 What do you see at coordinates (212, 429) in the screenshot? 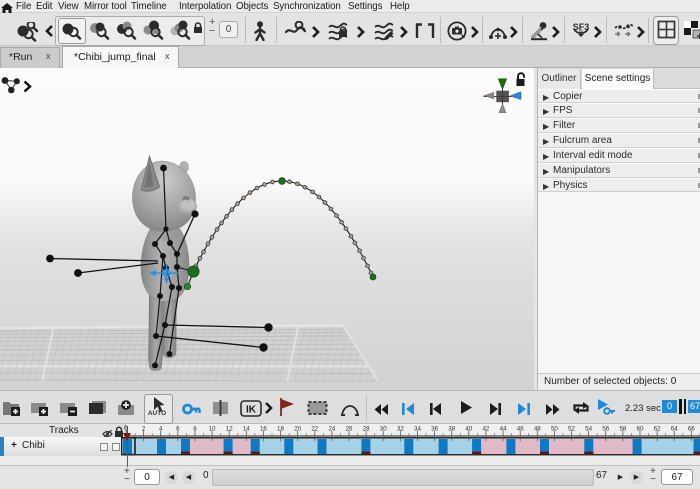
I see `svg-text: 10` at bounding box center [212, 429].